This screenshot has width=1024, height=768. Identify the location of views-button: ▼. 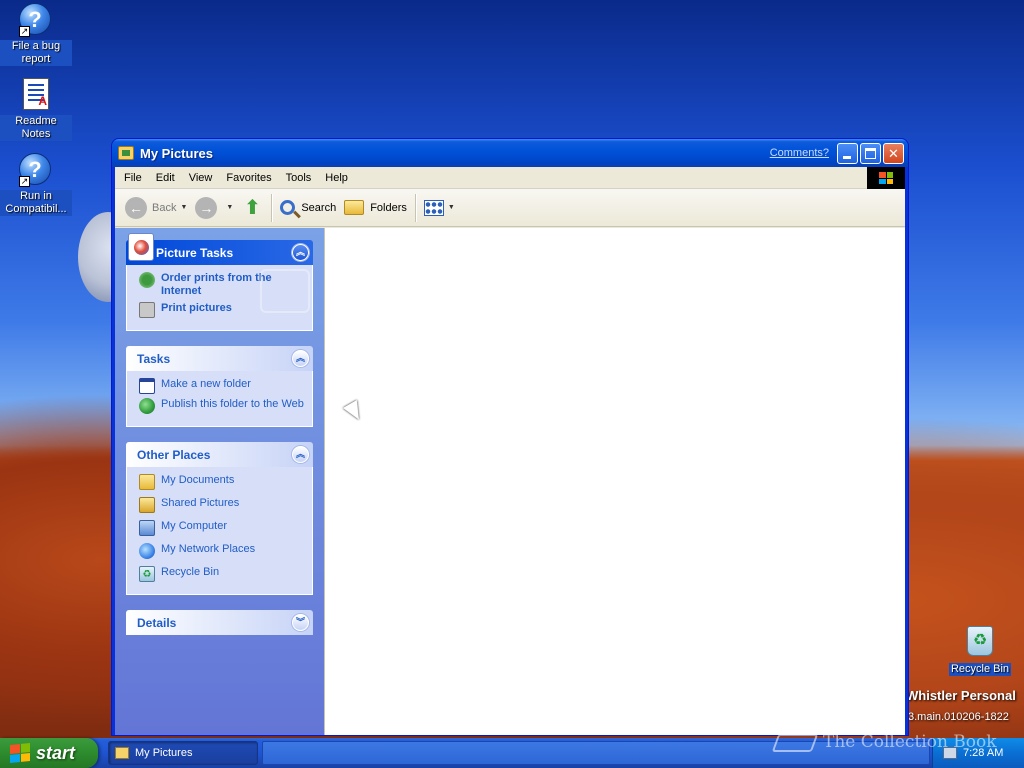
(439, 208).